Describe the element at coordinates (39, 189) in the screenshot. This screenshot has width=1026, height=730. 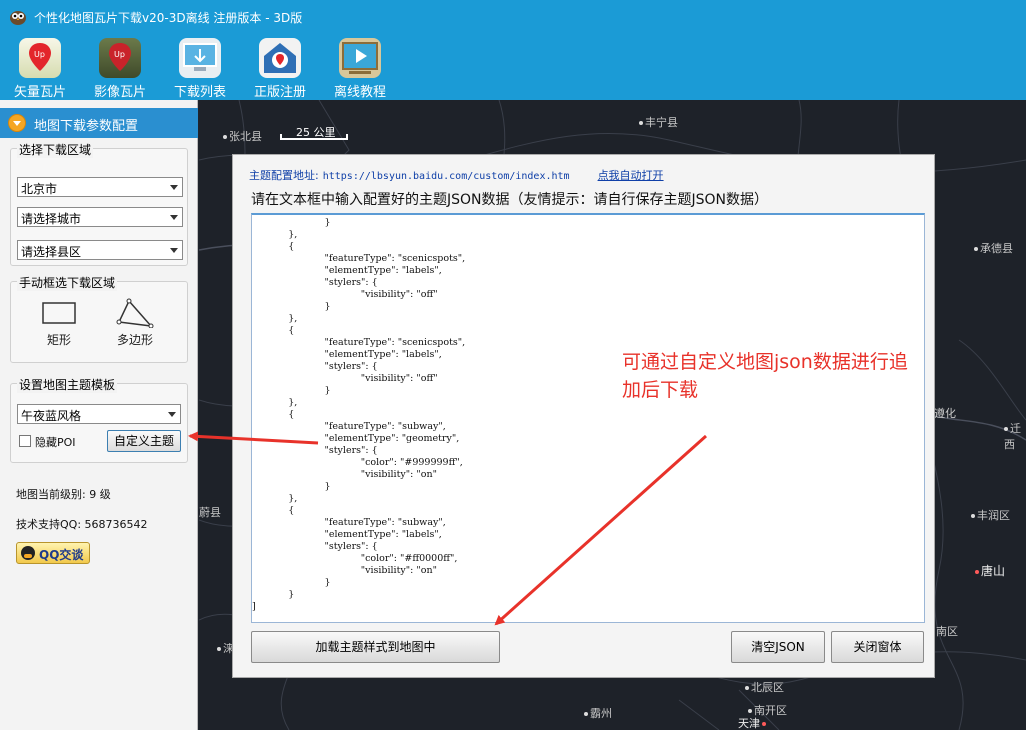
I see `province-select-value: 北京市` at that location.